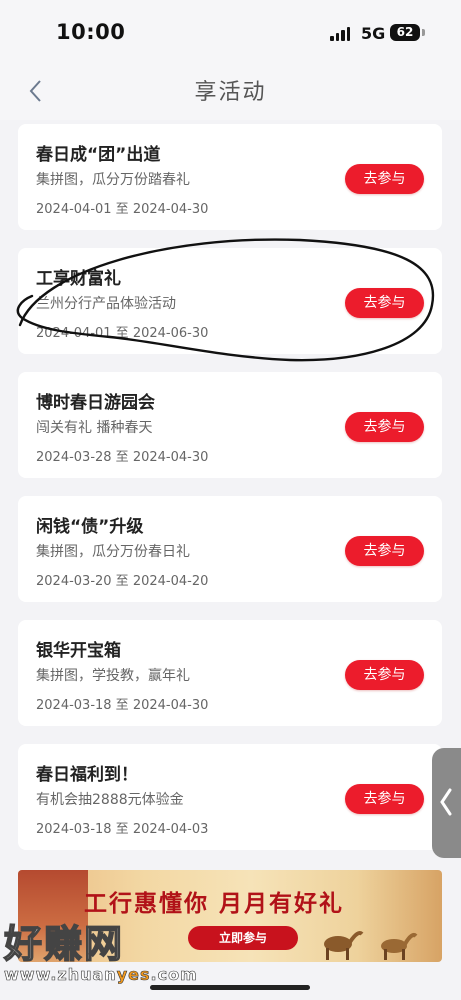 Image resolution: width=461 pixels, height=1000 pixels. I want to click on network-type: 5G, so click(373, 33).